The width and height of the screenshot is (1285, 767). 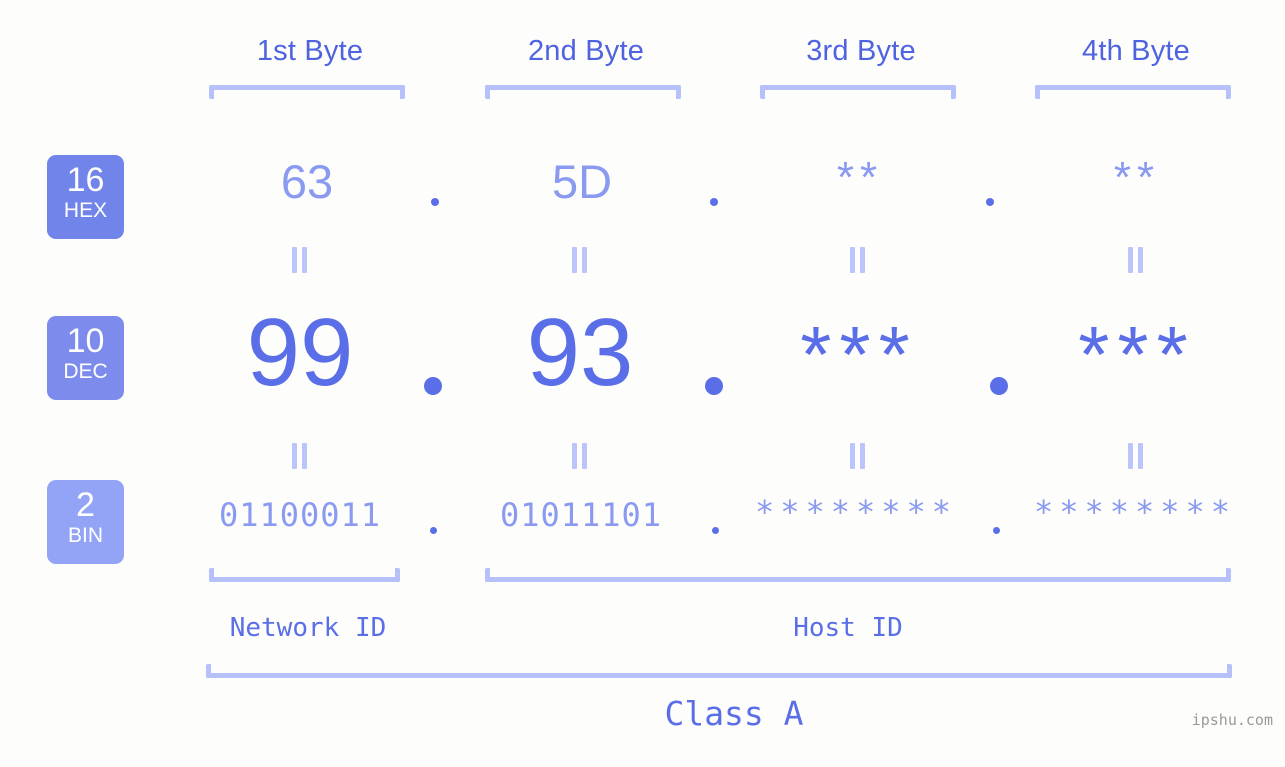 I want to click on radix-badge-dec-unit: DEC, so click(x=85, y=371).